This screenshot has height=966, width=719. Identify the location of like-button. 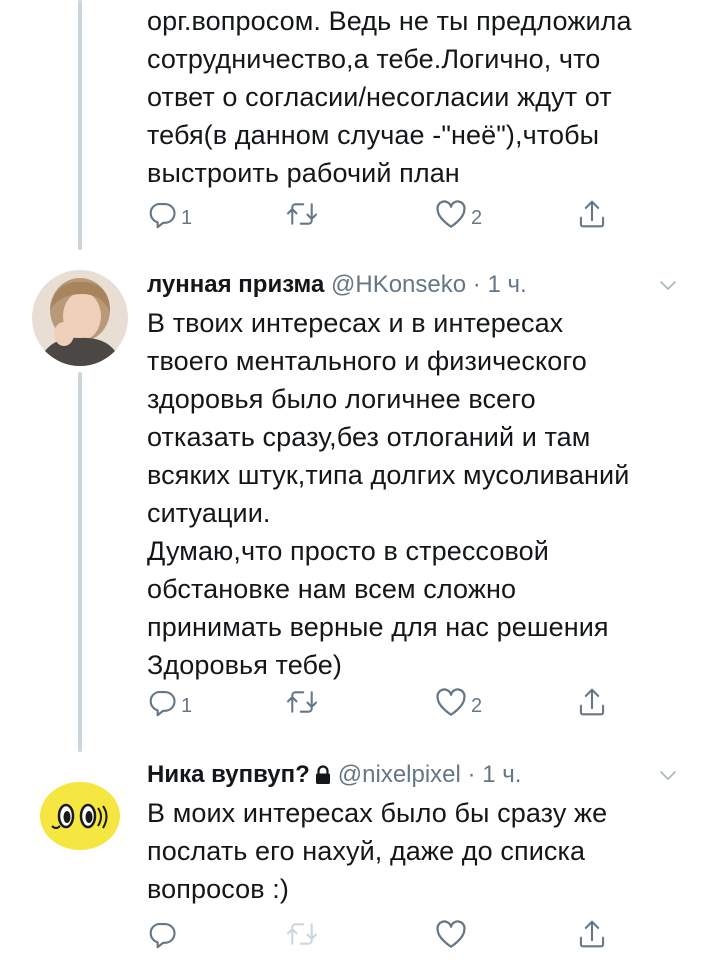
(451, 934).